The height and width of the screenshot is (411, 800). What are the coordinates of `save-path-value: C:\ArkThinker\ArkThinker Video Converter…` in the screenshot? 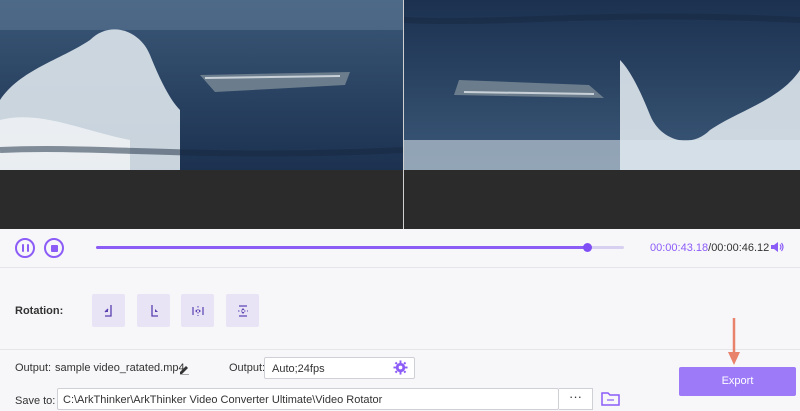 It's located at (223, 400).